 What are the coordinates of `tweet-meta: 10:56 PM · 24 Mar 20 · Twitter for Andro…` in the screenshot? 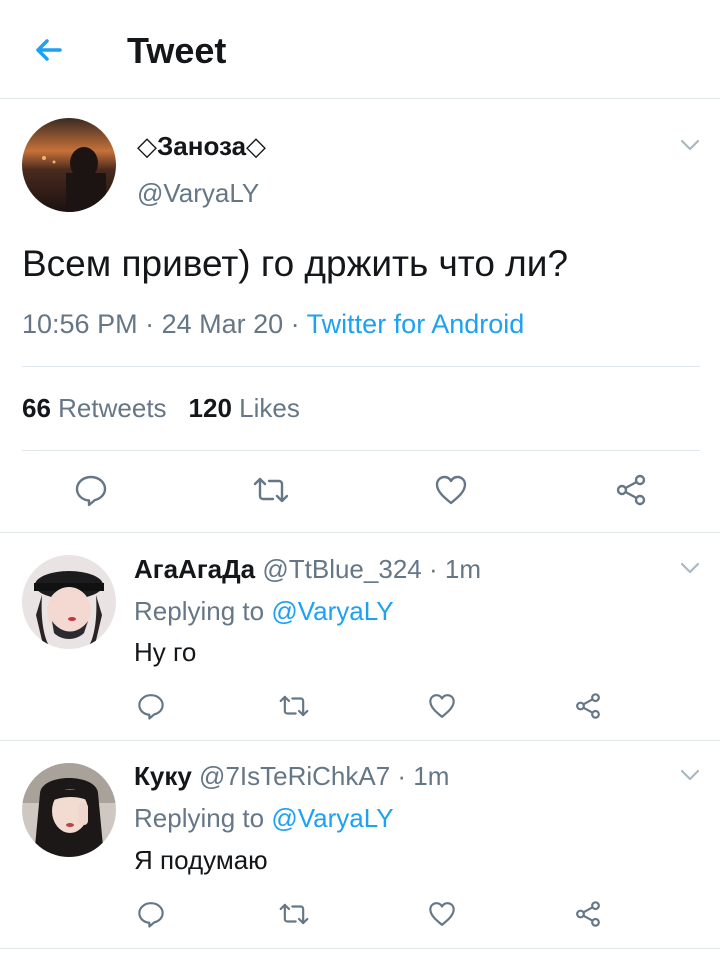 It's located at (273, 324).